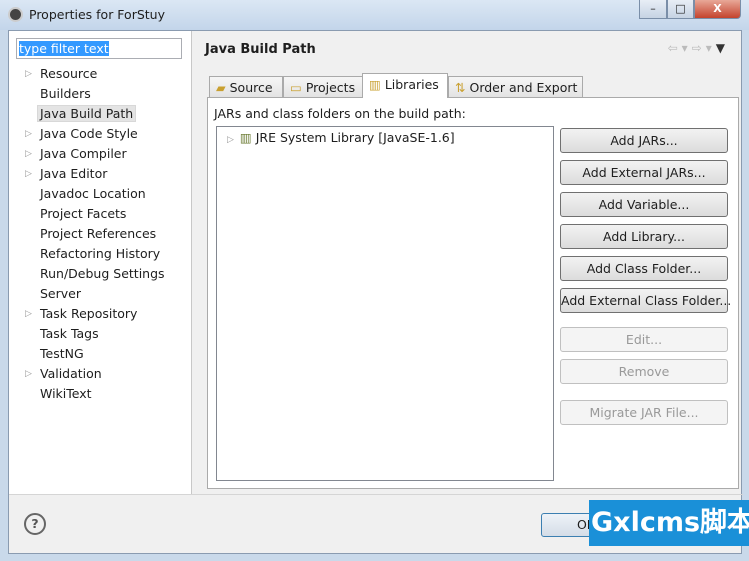 The image size is (749, 561). What do you see at coordinates (644, 371) in the screenshot?
I see `remove-button: Remove` at bounding box center [644, 371].